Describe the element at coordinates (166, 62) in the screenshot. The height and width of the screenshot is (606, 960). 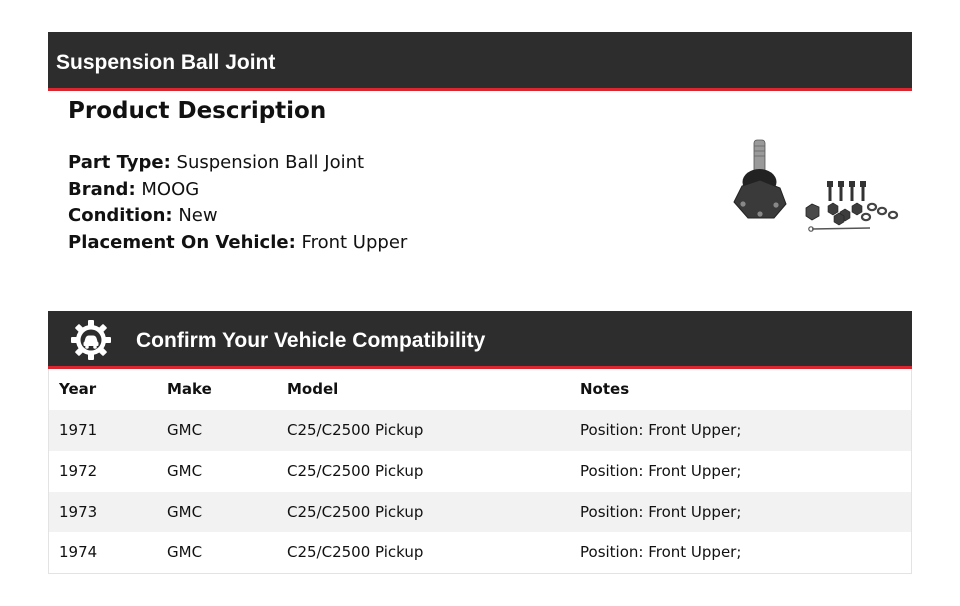
I see `product-title: Suspension Ball Joint` at that location.